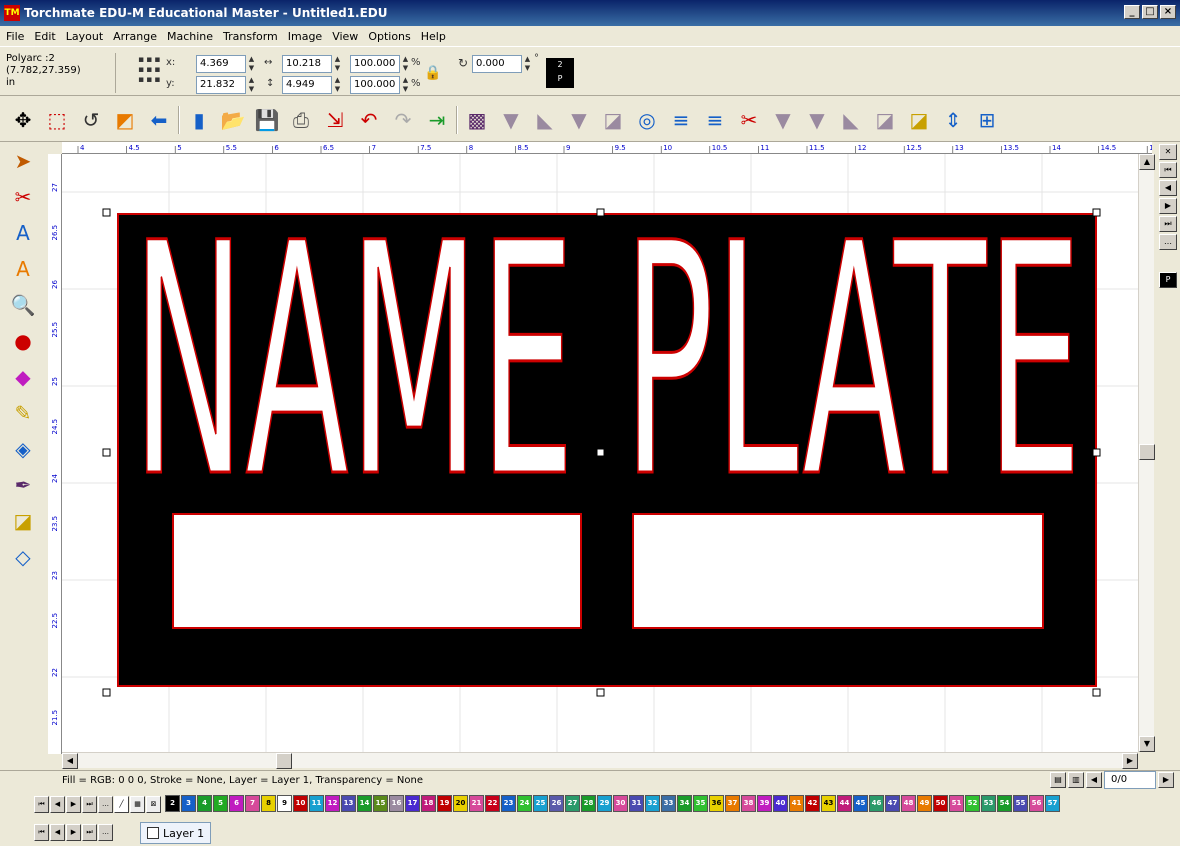 The image size is (1180, 846). I want to click on rotate-tool-icon: ↺, so click(91, 120).